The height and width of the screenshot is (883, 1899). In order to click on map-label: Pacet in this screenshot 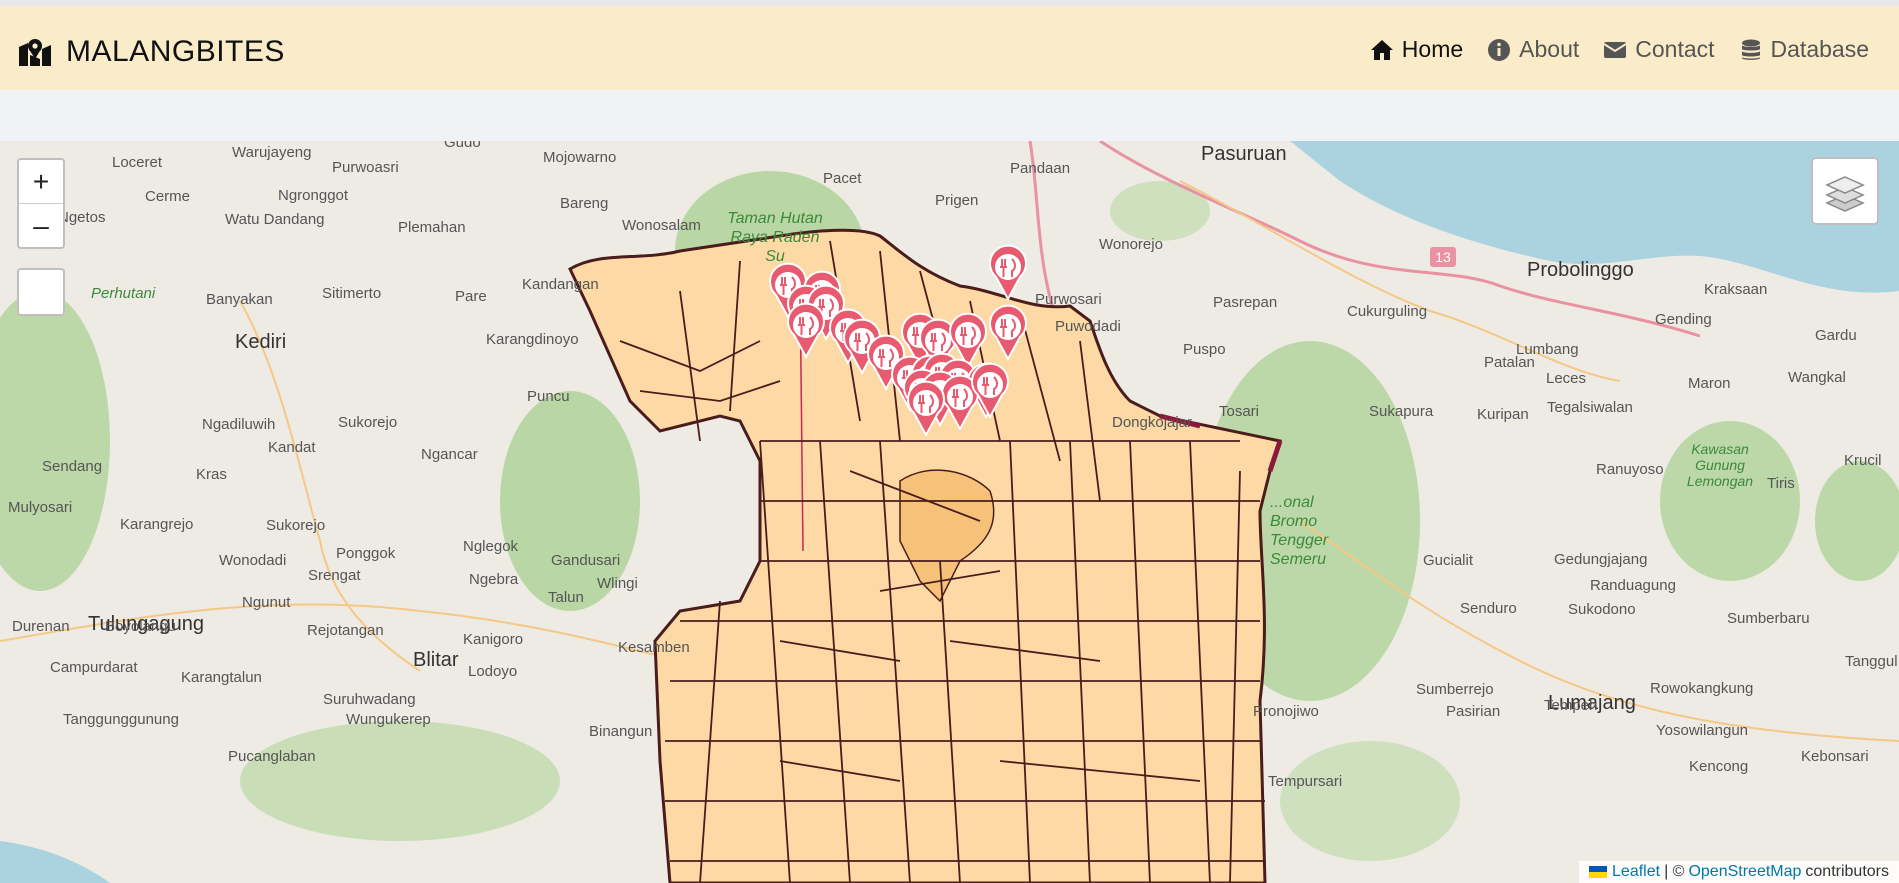, I will do `click(842, 178)`.